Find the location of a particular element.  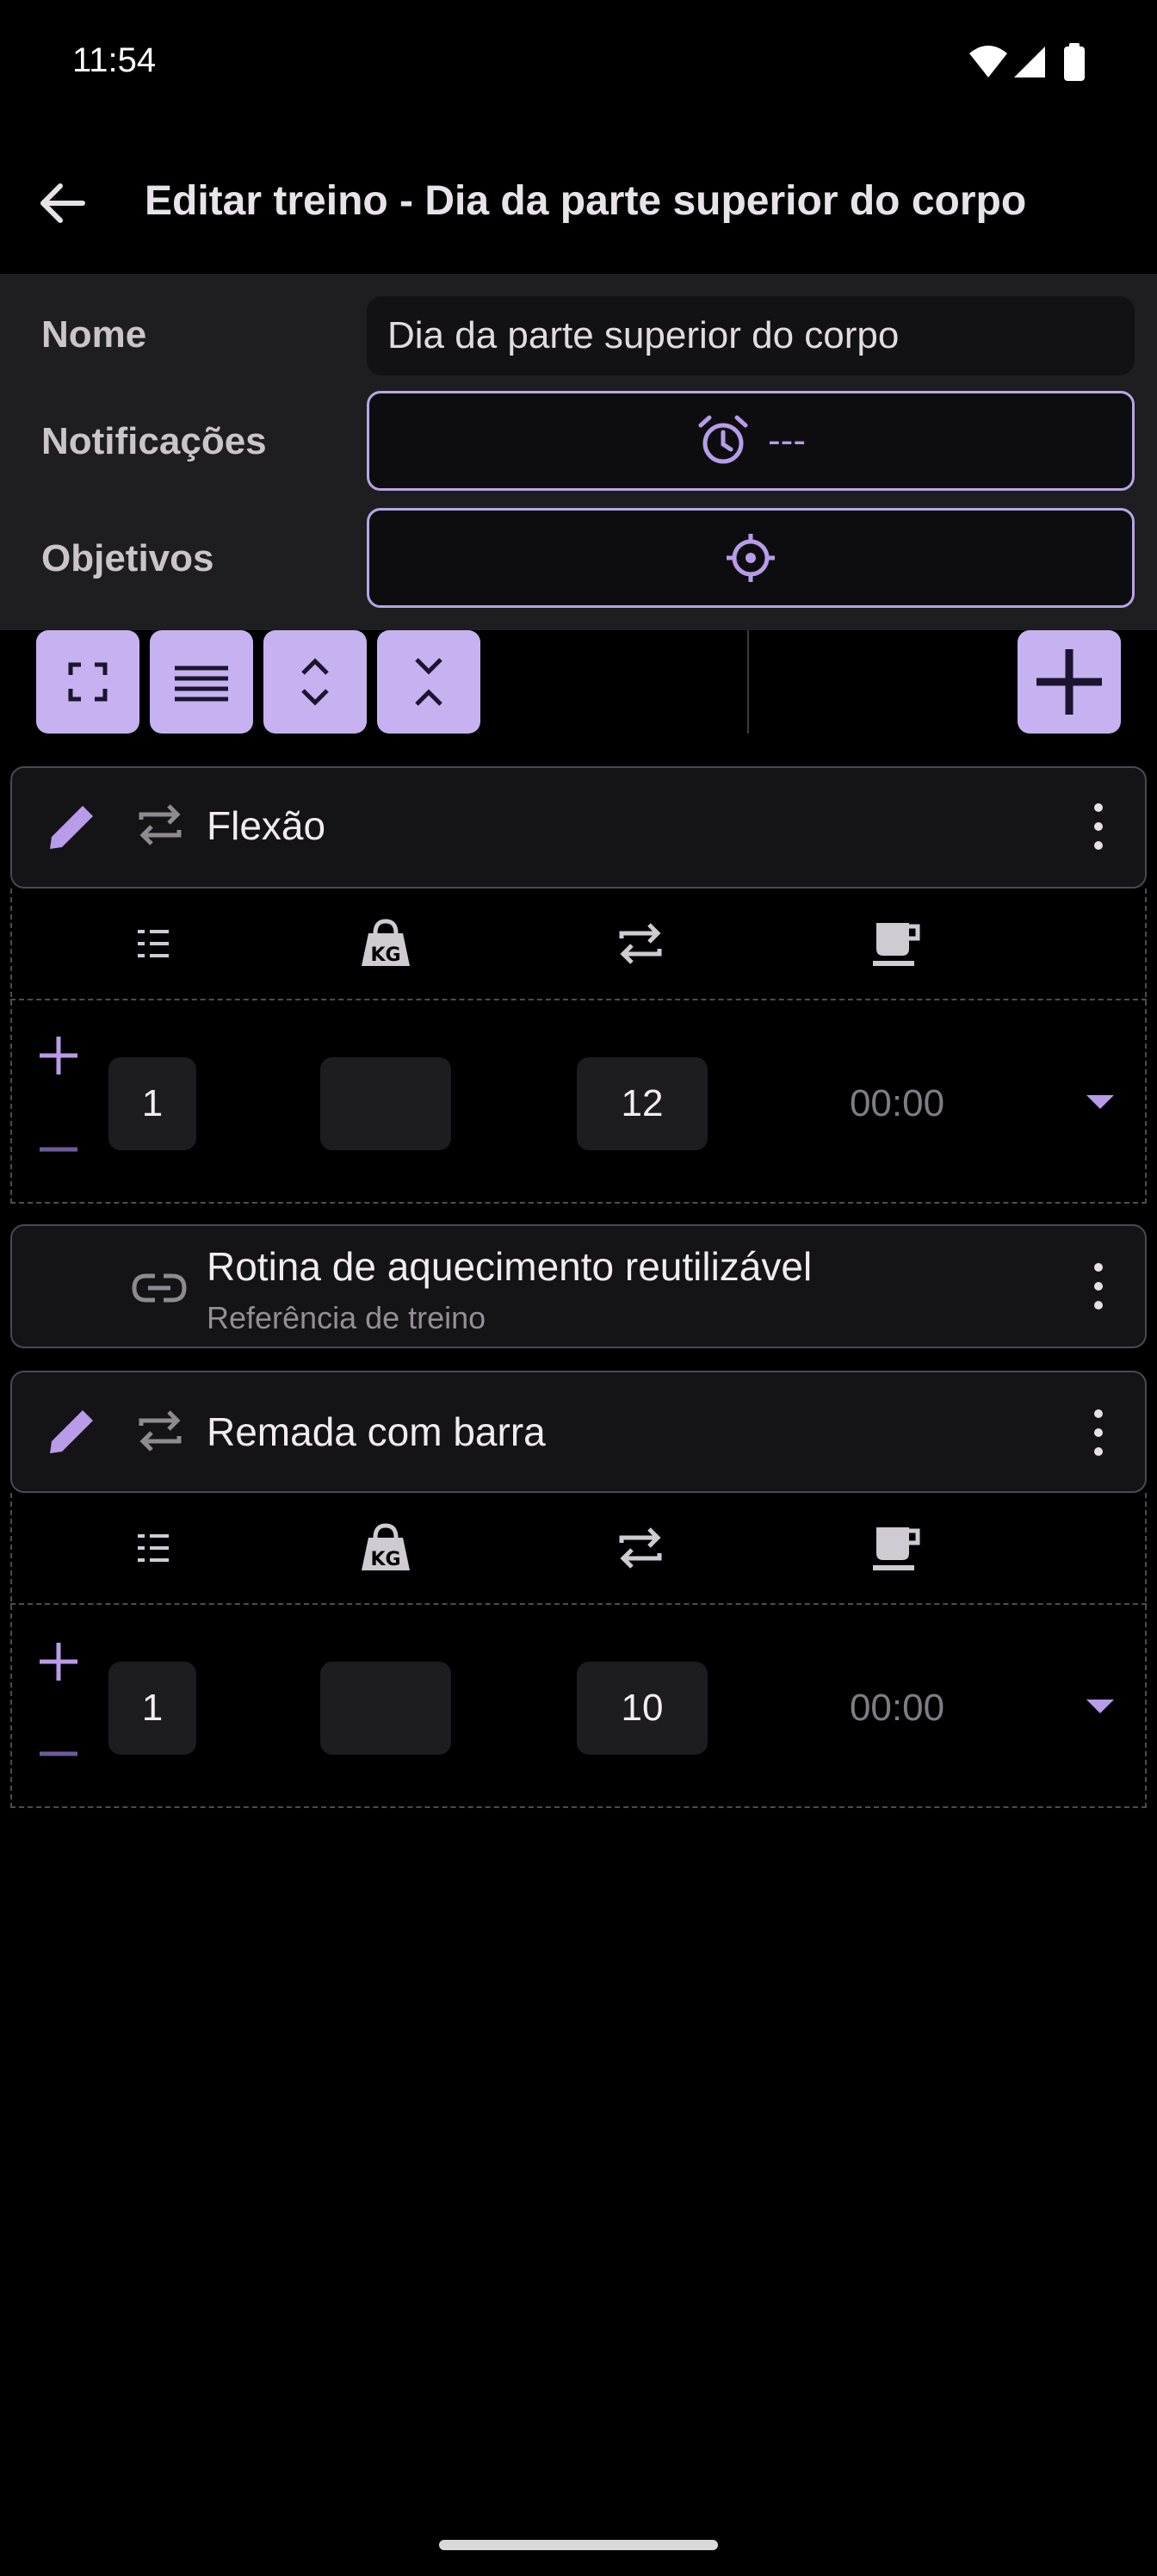

fullscreen-icon is located at coordinates (88, 682).